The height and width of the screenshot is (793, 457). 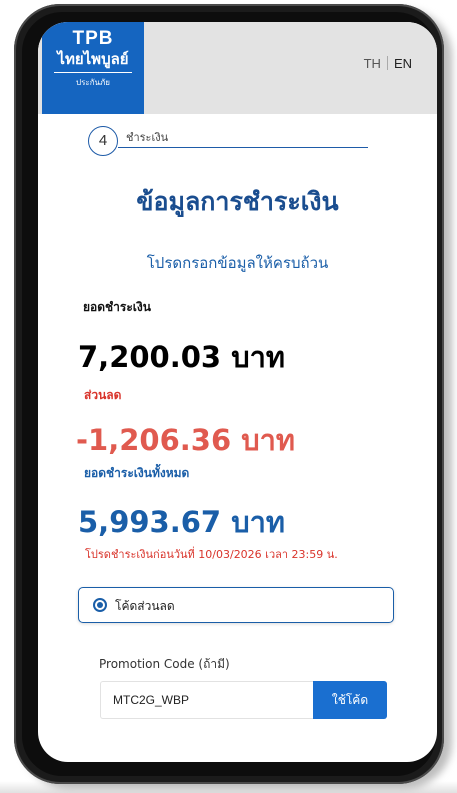 I want to click on net-total-label: ยอดชำระเงินทั้งหมด, so click(x=137, y=473).